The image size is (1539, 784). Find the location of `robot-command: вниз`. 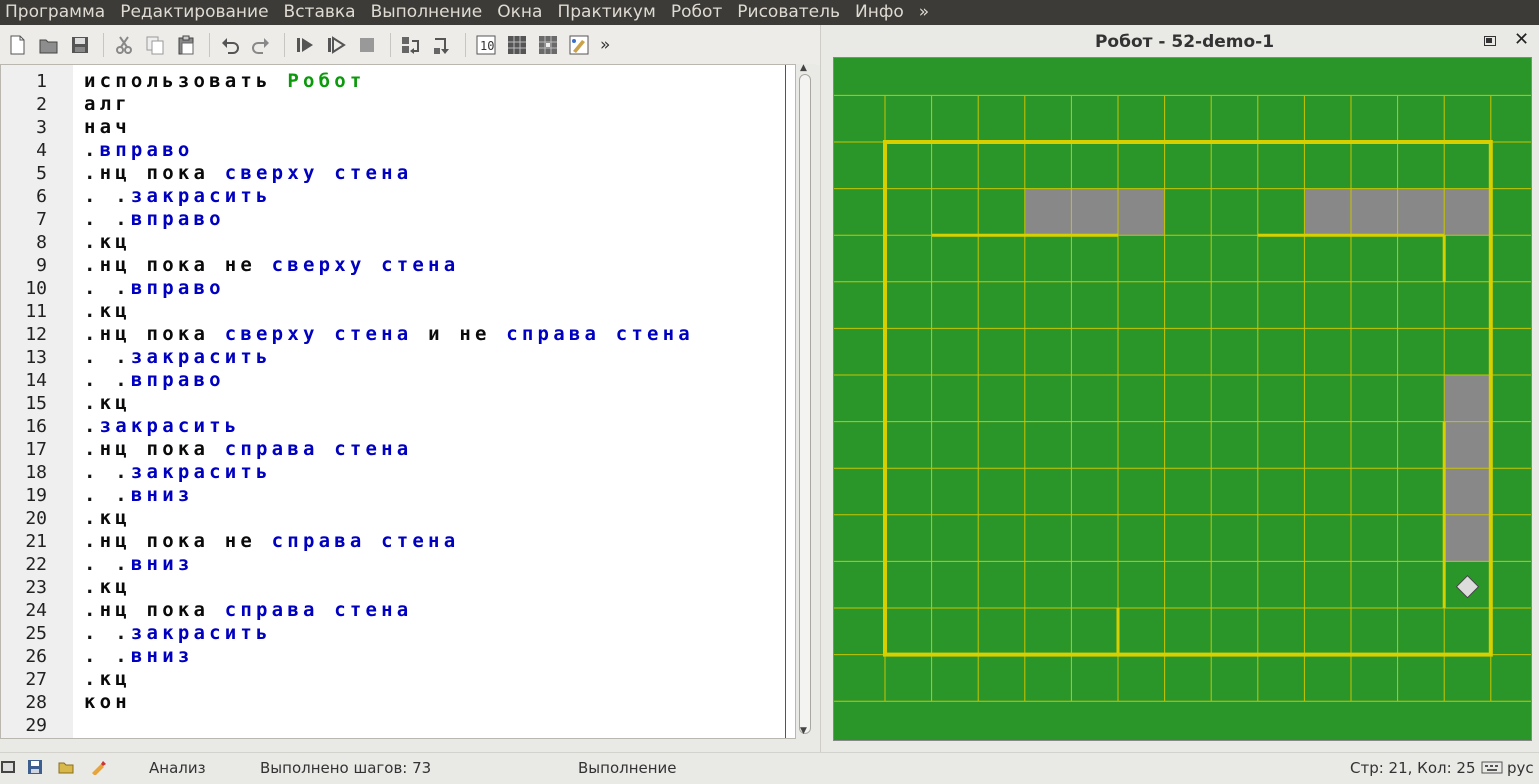

robot-command: вниз is located at coordinates (162, 564).